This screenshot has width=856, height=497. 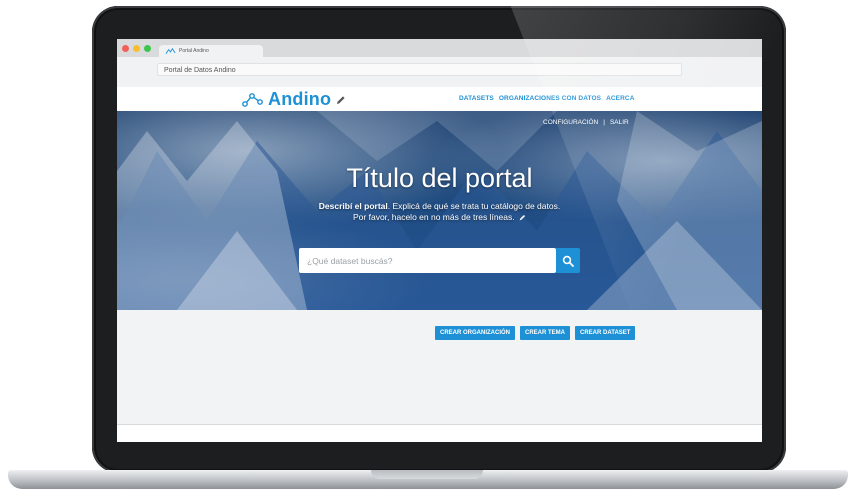 I want to click on main-nav: DATASETS ORGANIZACIONES CON DATOS ACERCA, so click(x=546, y=98).